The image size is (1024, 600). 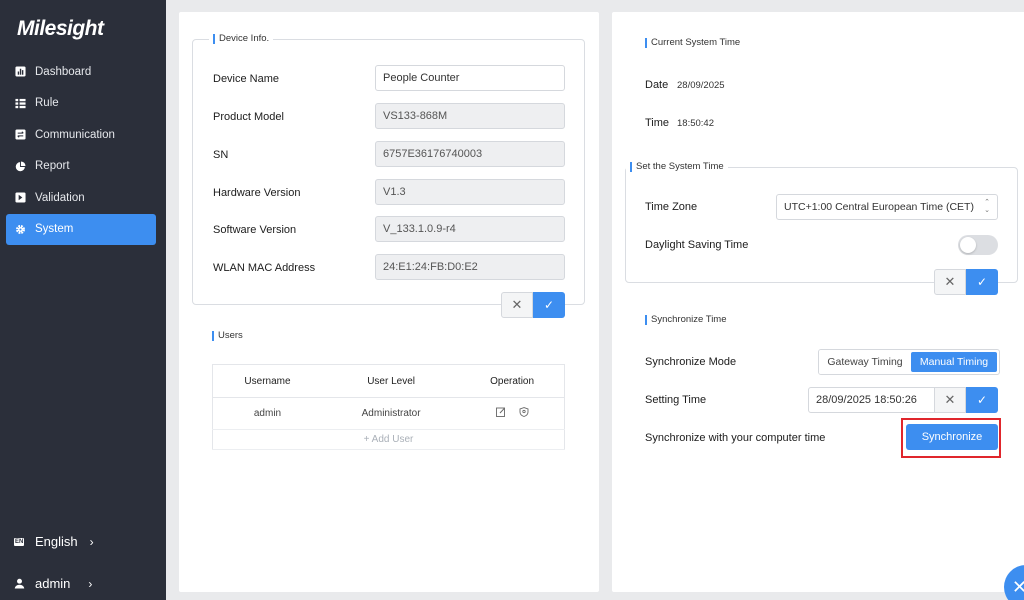 I want to click on dst-toggle, so click(x=978, y=245).